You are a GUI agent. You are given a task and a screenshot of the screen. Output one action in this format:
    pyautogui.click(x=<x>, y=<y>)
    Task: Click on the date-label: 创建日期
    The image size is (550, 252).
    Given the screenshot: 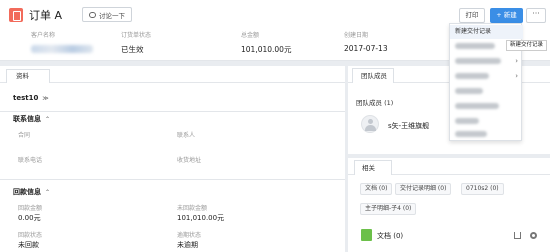 What is the action you would take?
    pyautogui.click(x=356, y=35)
    